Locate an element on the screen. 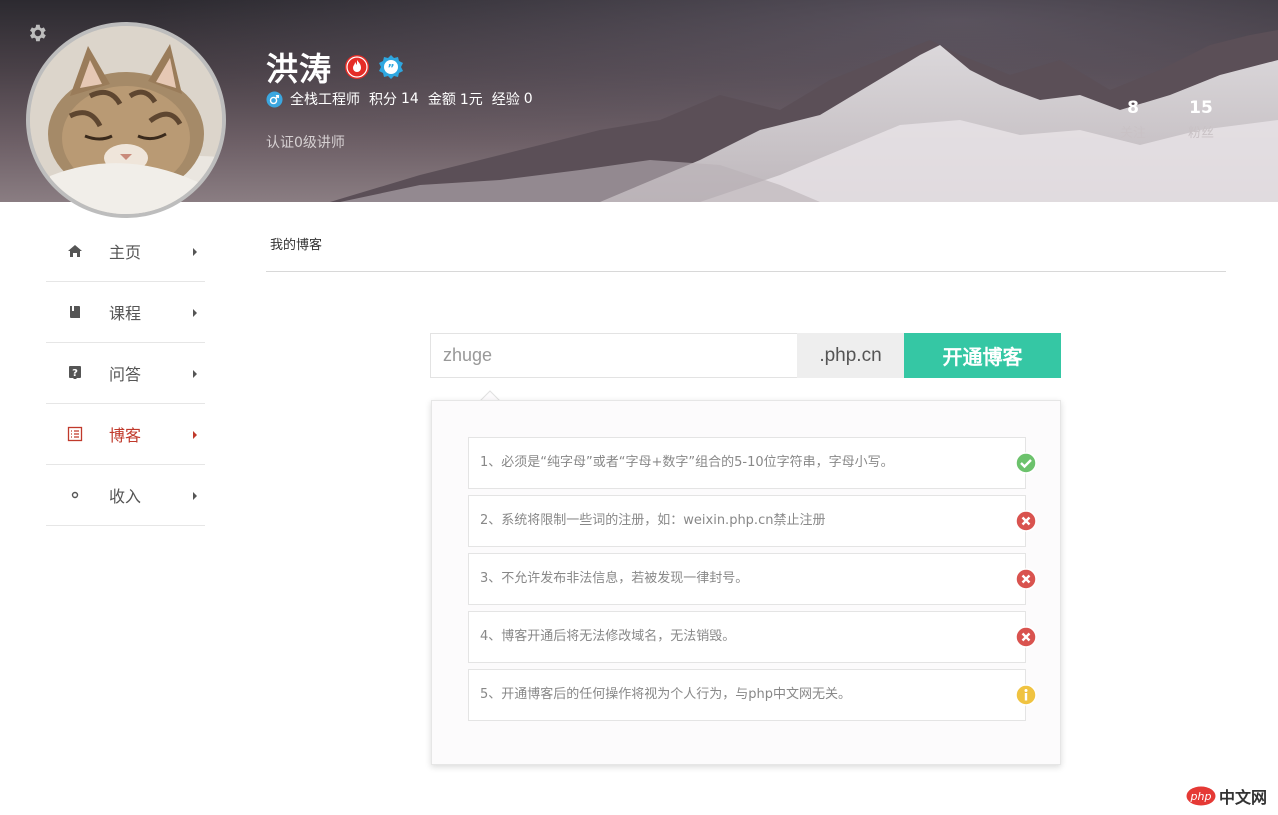 This screenshot has height=815, width=1278. amount-value: 1元 is located at coordinates (471, 100).